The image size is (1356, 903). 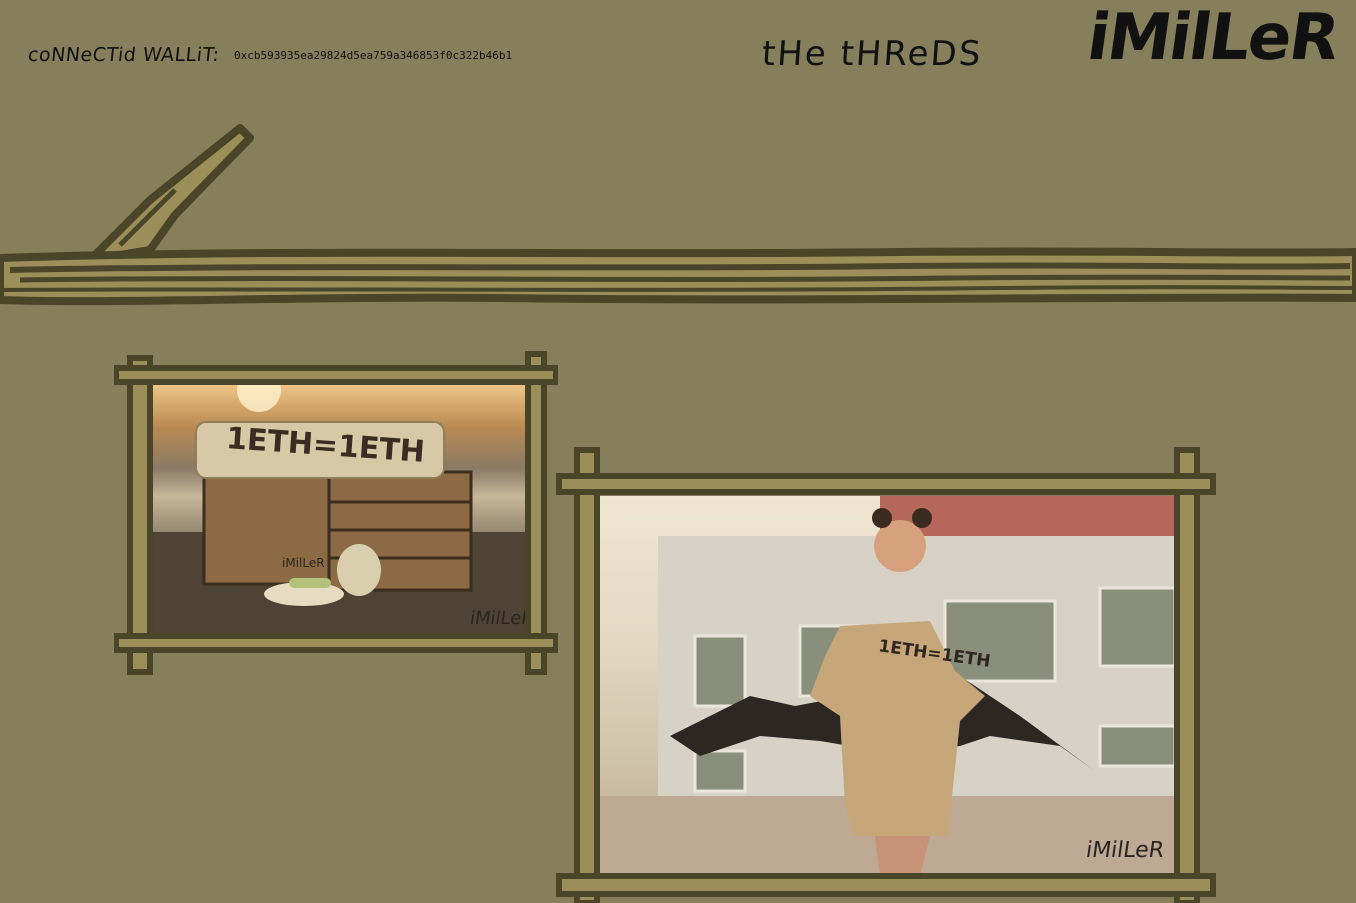 I want to click on connected-wallet-label: coNNeCTid WALLiT:, so click(x=123, y=55).